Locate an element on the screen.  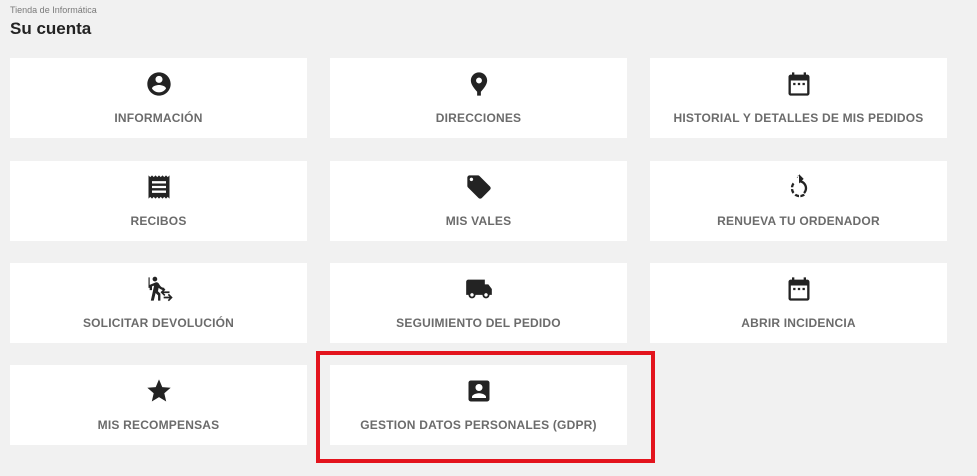
card-solicitar-devolucion: SOLICITAR DEVOLUCIÓN is located at coordinates (158, 303).